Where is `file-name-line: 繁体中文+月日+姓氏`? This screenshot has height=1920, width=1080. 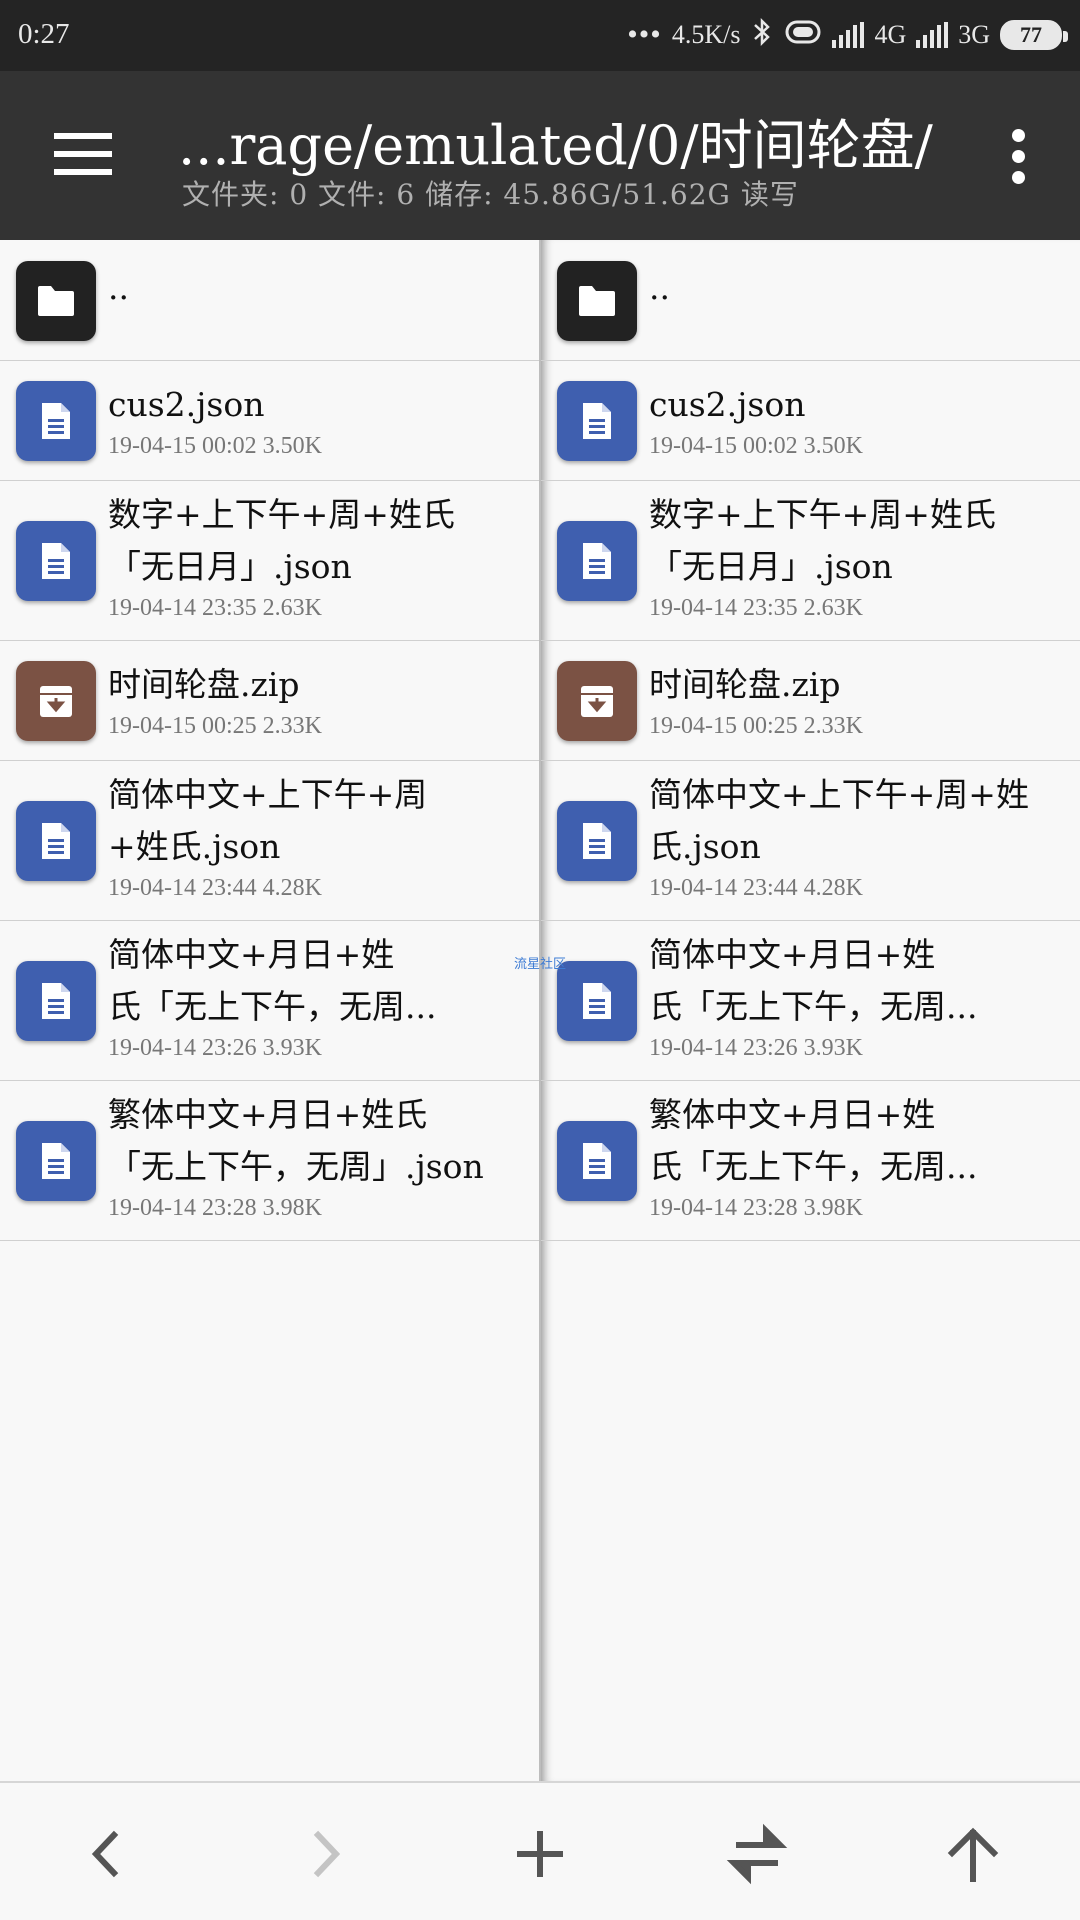 file-name-line: 繁体中文+月日+姓氏 is located at coordinates (268, 1114).